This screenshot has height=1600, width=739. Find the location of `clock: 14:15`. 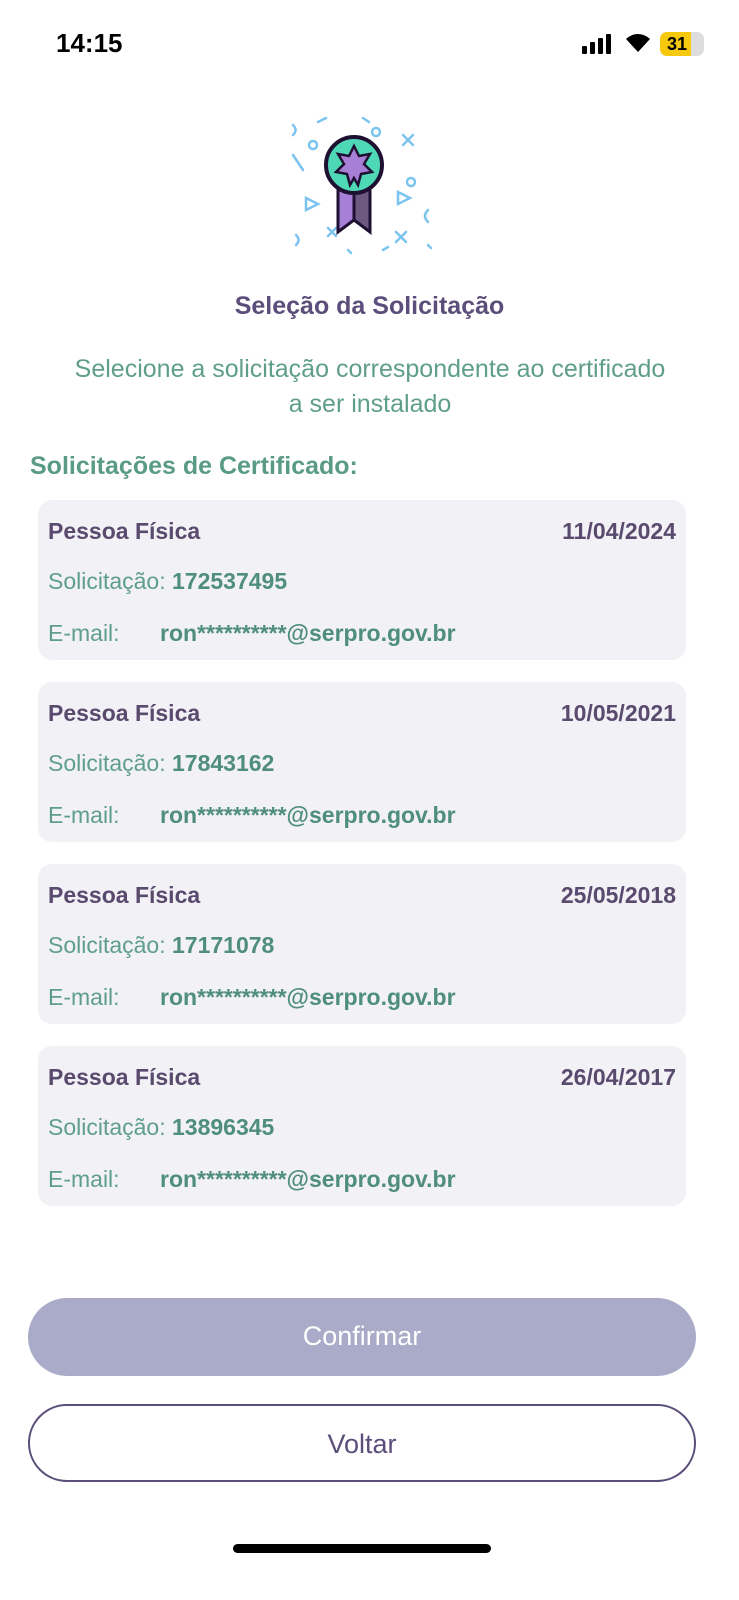

clock: 14:15 is located at coordinates (89, 43).